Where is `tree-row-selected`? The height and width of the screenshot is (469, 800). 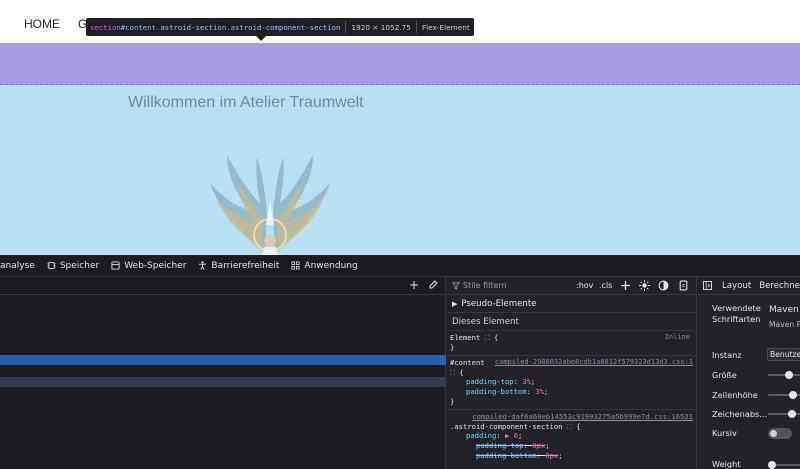
tree-row-selected is located at coordinates (223, 360).